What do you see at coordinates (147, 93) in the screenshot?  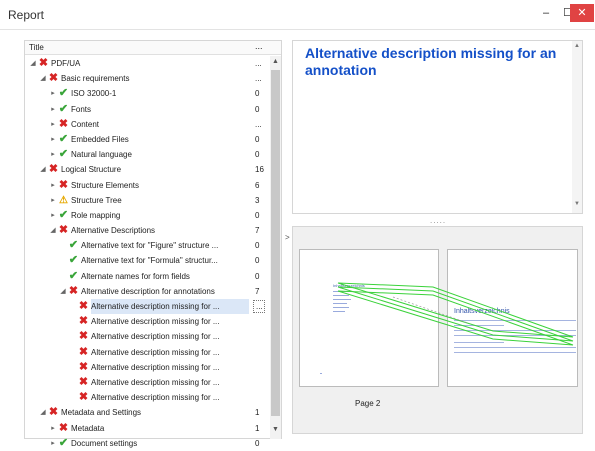 I see `tree-row: ▸ ✔ ISO 32000-1 0` at bounding box center [147, 93].